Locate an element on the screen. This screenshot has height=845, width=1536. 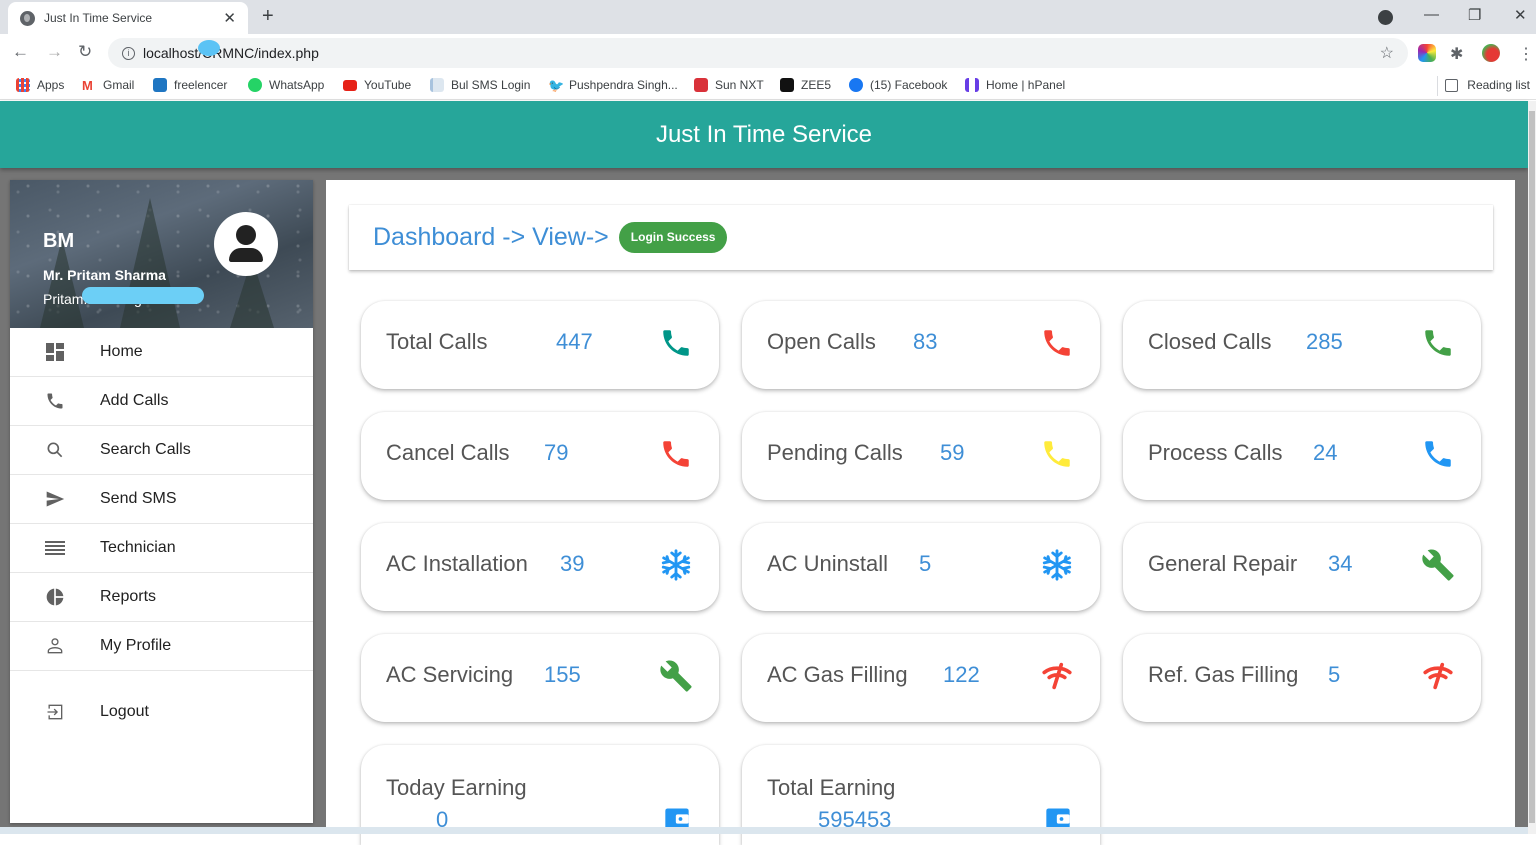
stat-card-ac-gas-filling: AC Gas Filling 122 is located at coordinates (921, 678).